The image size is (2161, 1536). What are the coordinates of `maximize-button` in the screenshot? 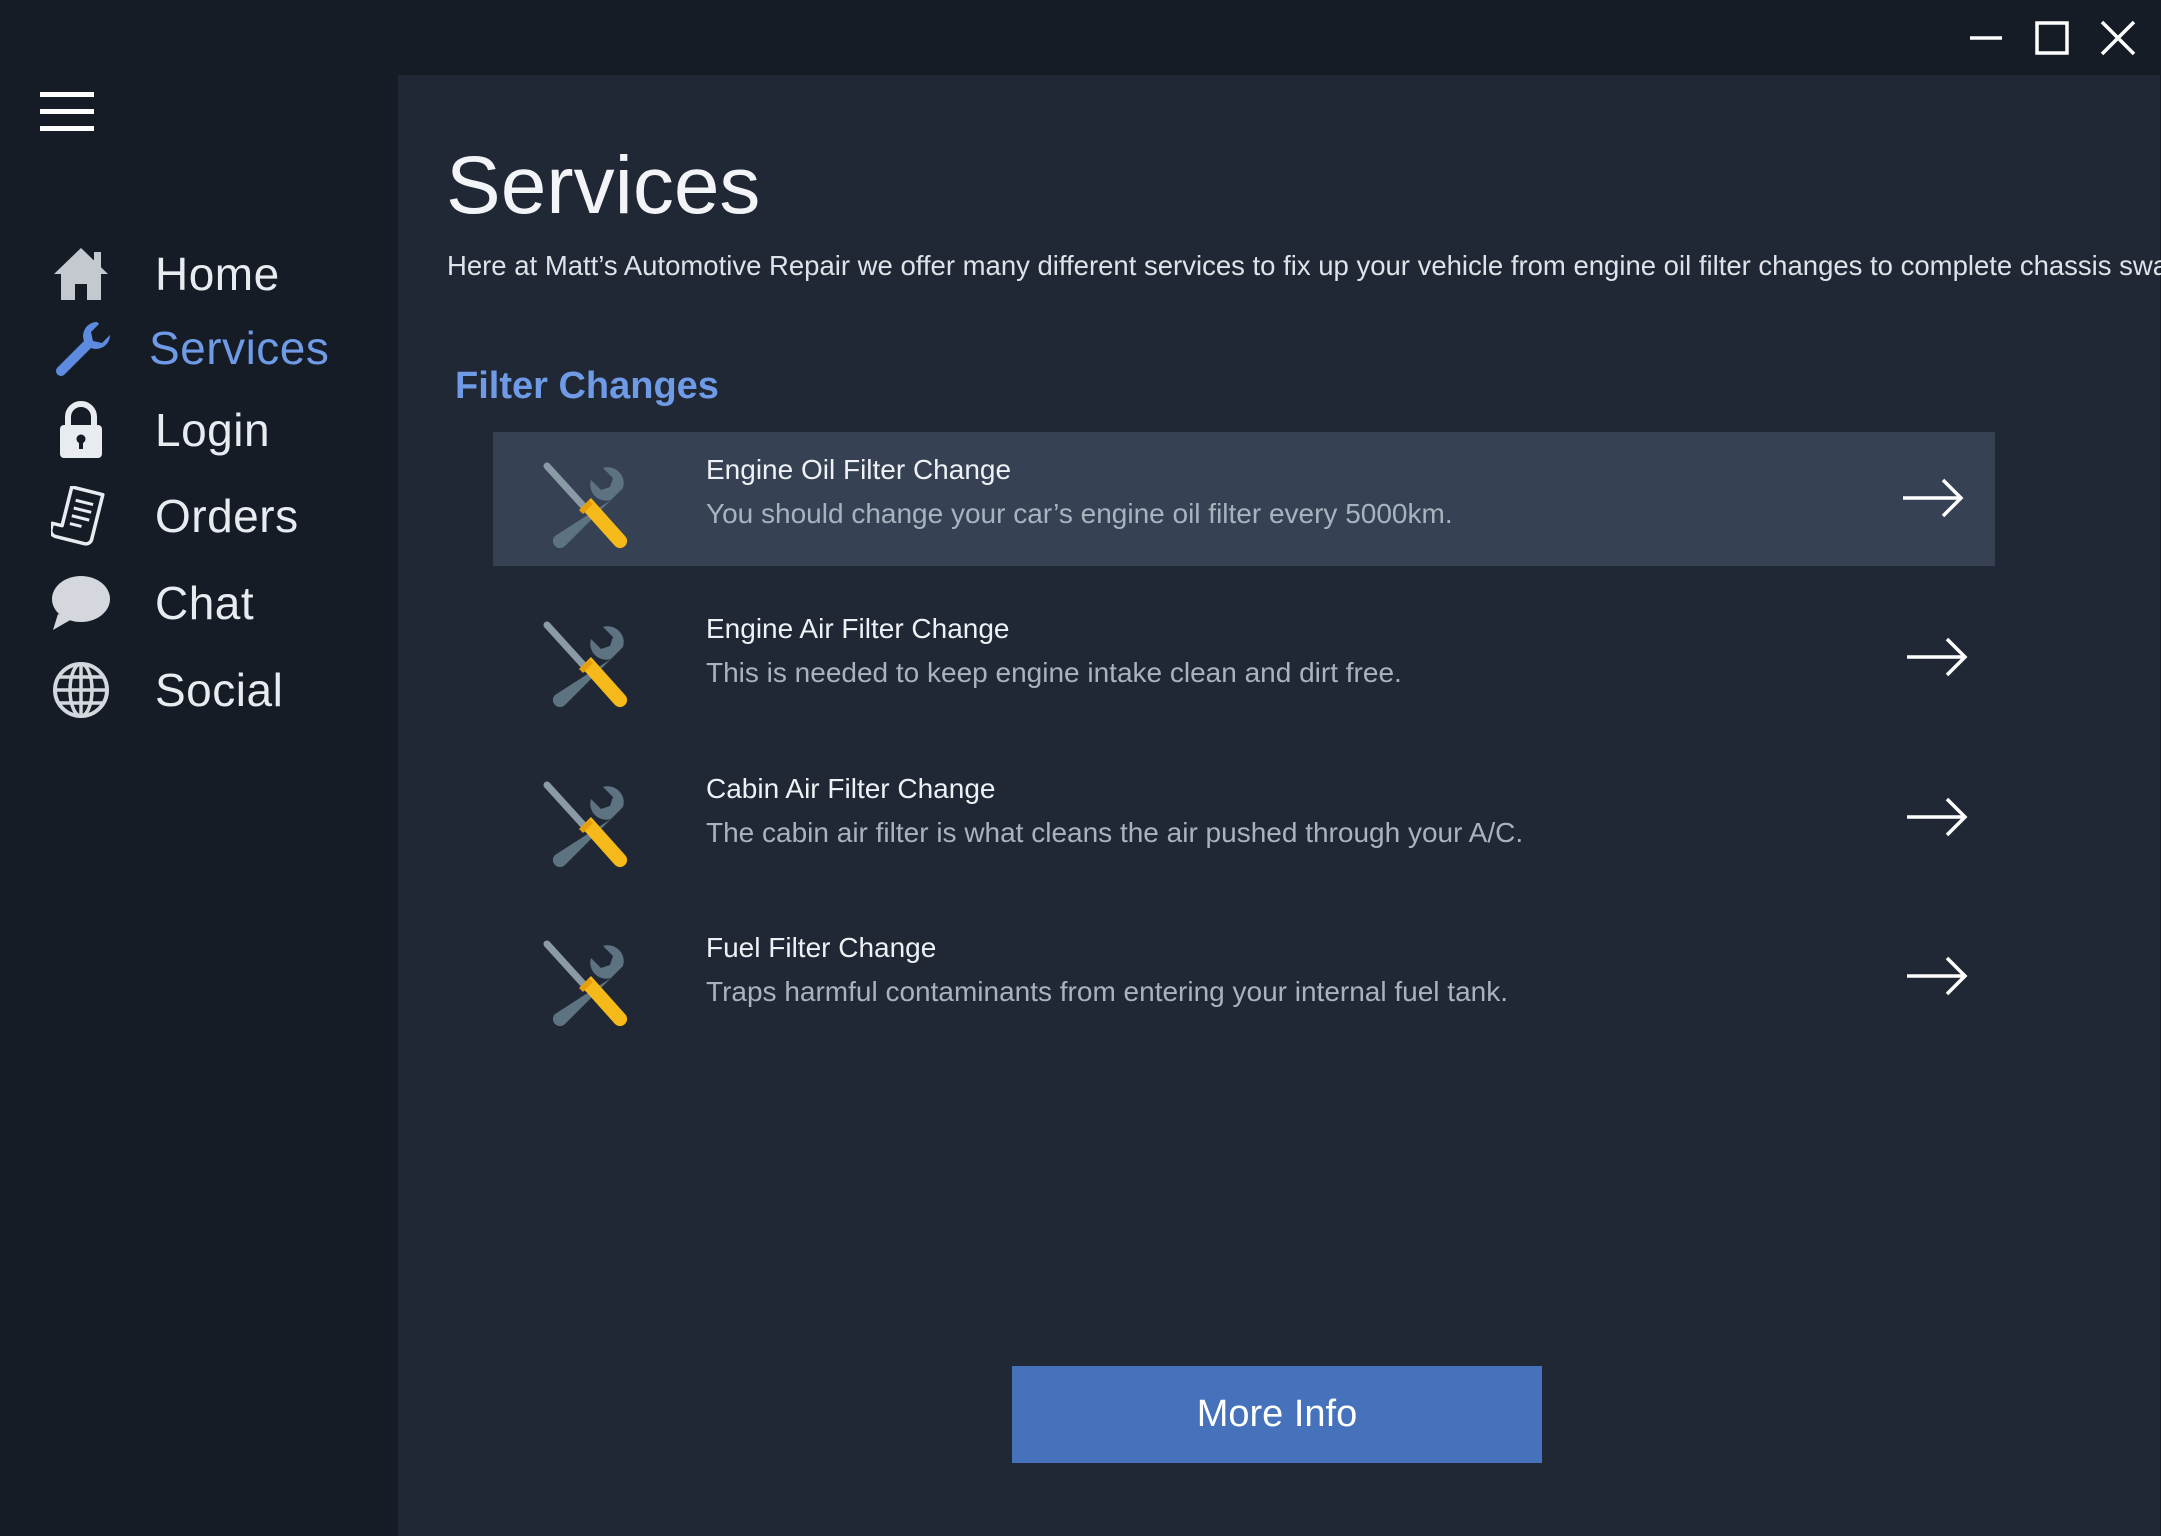 It's located at (2052, 38).